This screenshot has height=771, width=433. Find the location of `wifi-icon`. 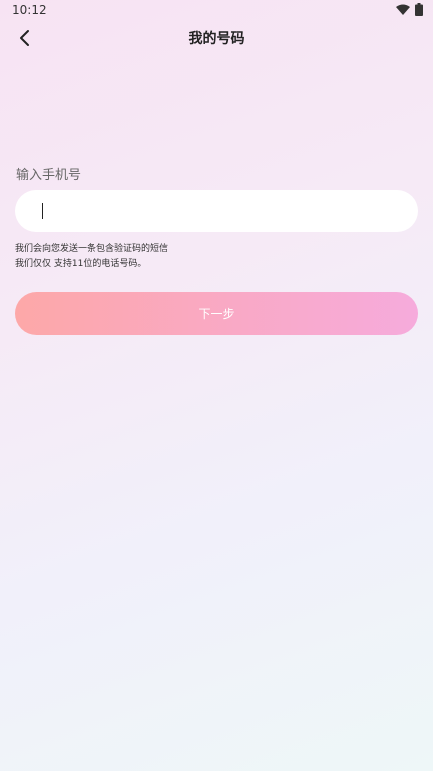

wifi-icon is located at coordinates (403, 9).